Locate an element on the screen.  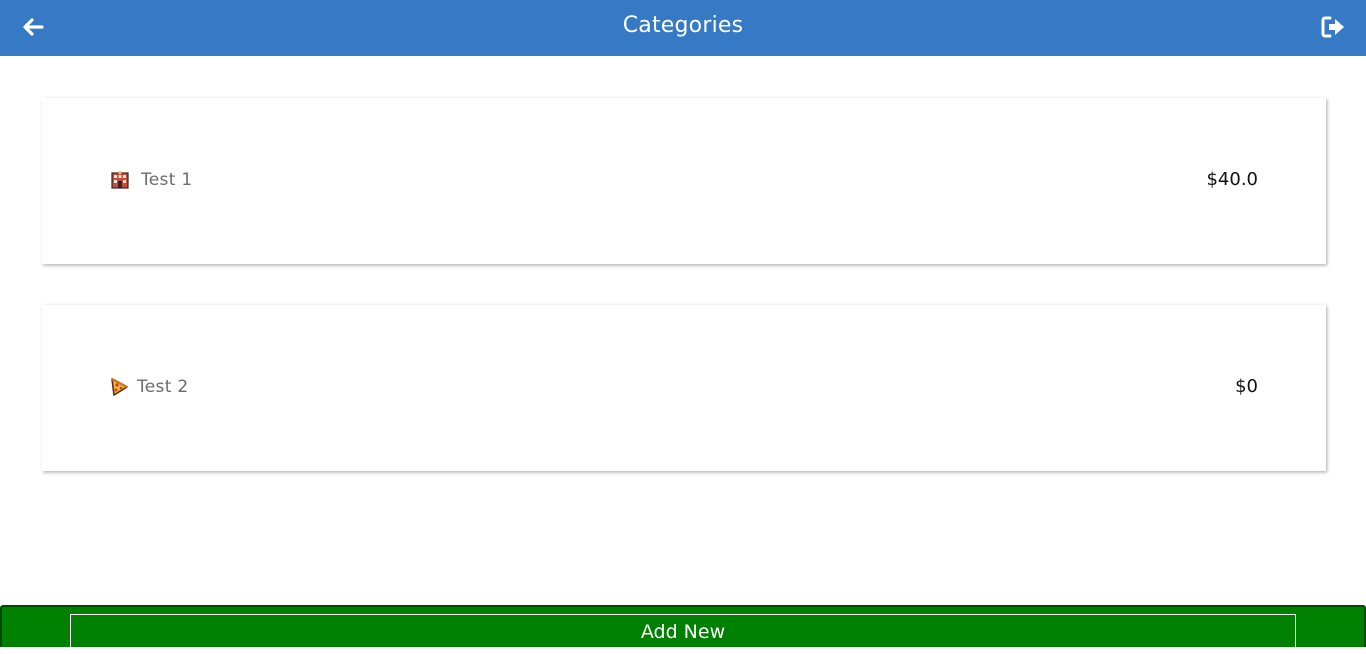
app-header: Categories is located at coordinates (683, 28).